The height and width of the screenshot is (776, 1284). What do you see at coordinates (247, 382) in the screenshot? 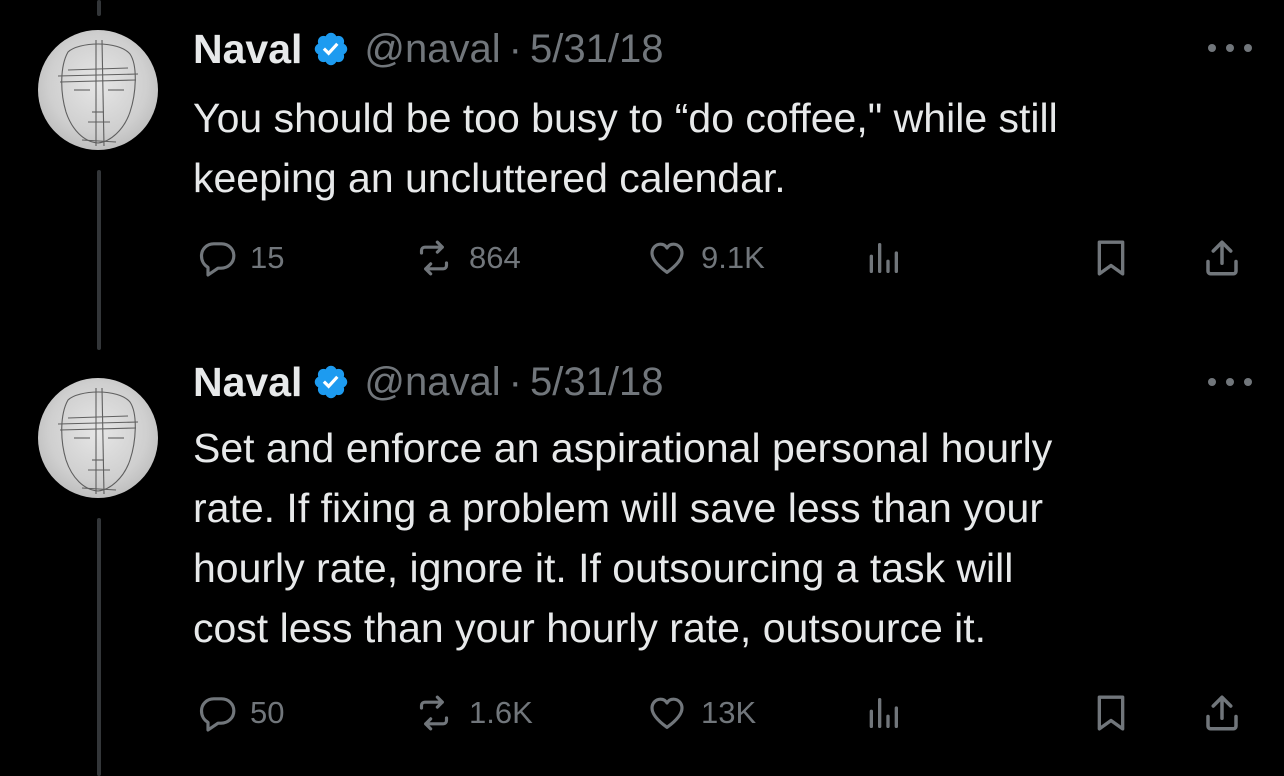
I see `author-name: Naval` at bounding box center [247, 382].